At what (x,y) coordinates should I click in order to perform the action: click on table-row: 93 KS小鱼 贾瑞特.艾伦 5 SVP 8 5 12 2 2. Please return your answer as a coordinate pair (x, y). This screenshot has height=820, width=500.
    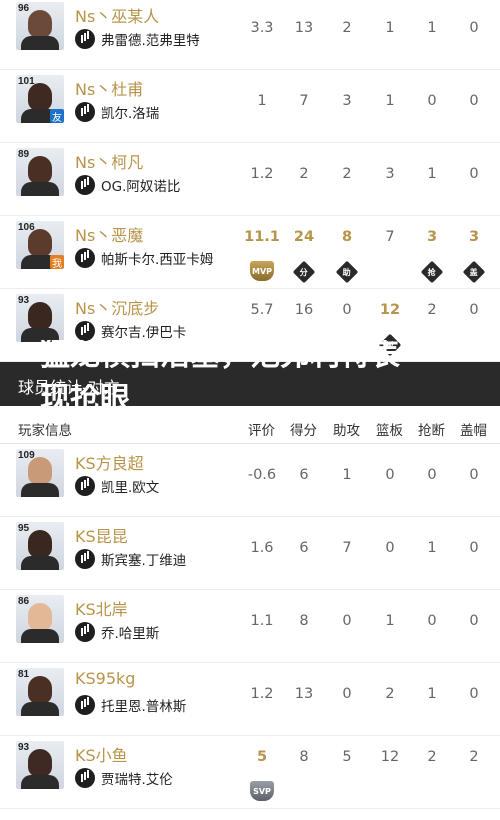
    Looking at the image, I should click on (250, 772).